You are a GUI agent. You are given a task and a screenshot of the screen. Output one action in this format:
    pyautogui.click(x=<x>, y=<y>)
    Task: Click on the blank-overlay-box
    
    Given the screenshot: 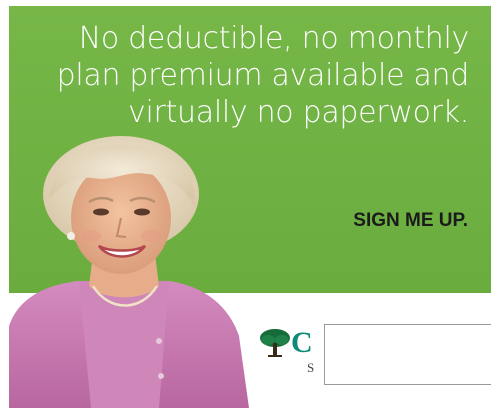 What is the action you would take?
    pyautogui.click(x=407, y=354)
    